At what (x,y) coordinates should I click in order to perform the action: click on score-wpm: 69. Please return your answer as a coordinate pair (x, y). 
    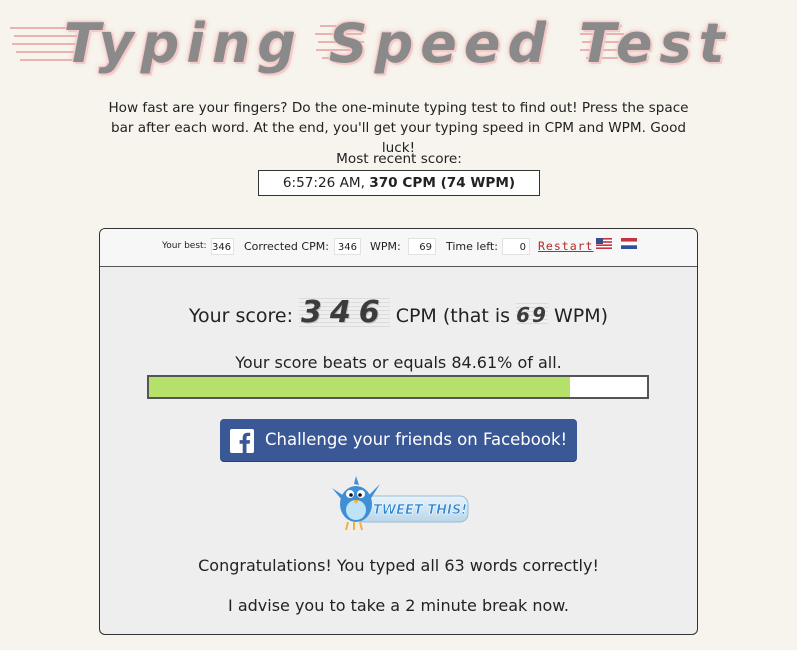
    Looking at the image, I should click on (532, 315).